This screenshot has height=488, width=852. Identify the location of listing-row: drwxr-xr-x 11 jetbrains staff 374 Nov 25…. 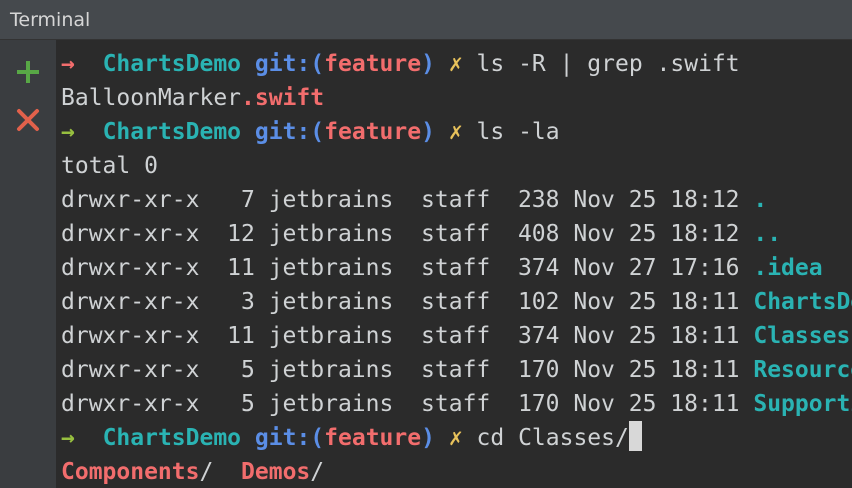
(455, 336).